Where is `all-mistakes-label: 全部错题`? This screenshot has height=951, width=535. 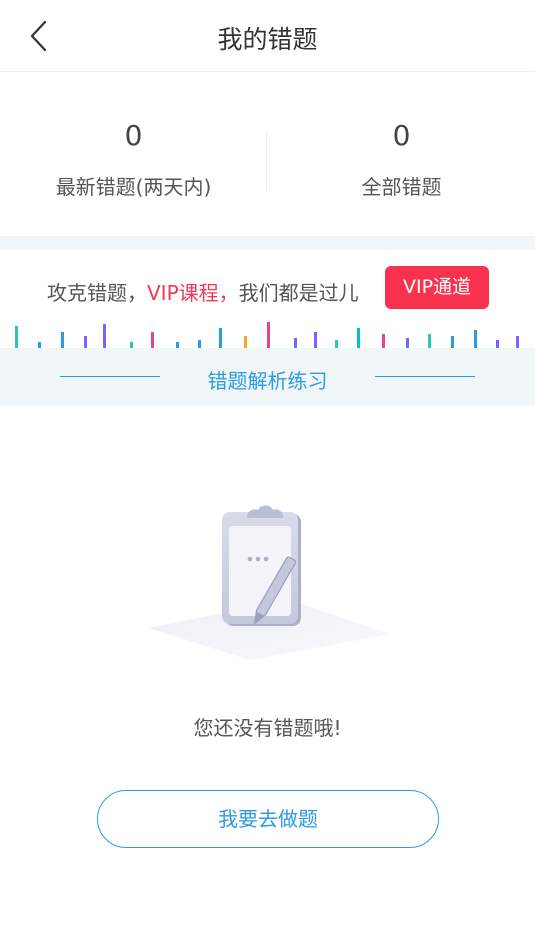
all-mistakes-label: 全部错题 is located at coordinates (401, 187).